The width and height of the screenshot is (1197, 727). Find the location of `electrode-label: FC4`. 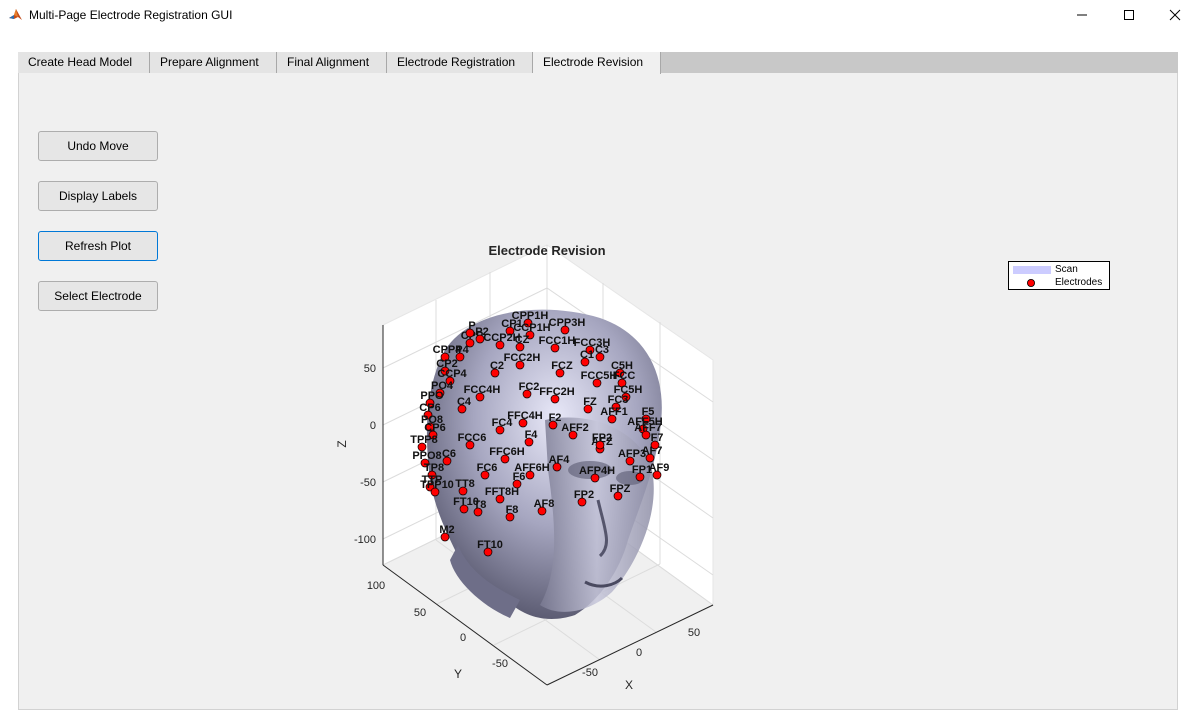

electrode-label: FC4 is located at coordinates (503, 423).